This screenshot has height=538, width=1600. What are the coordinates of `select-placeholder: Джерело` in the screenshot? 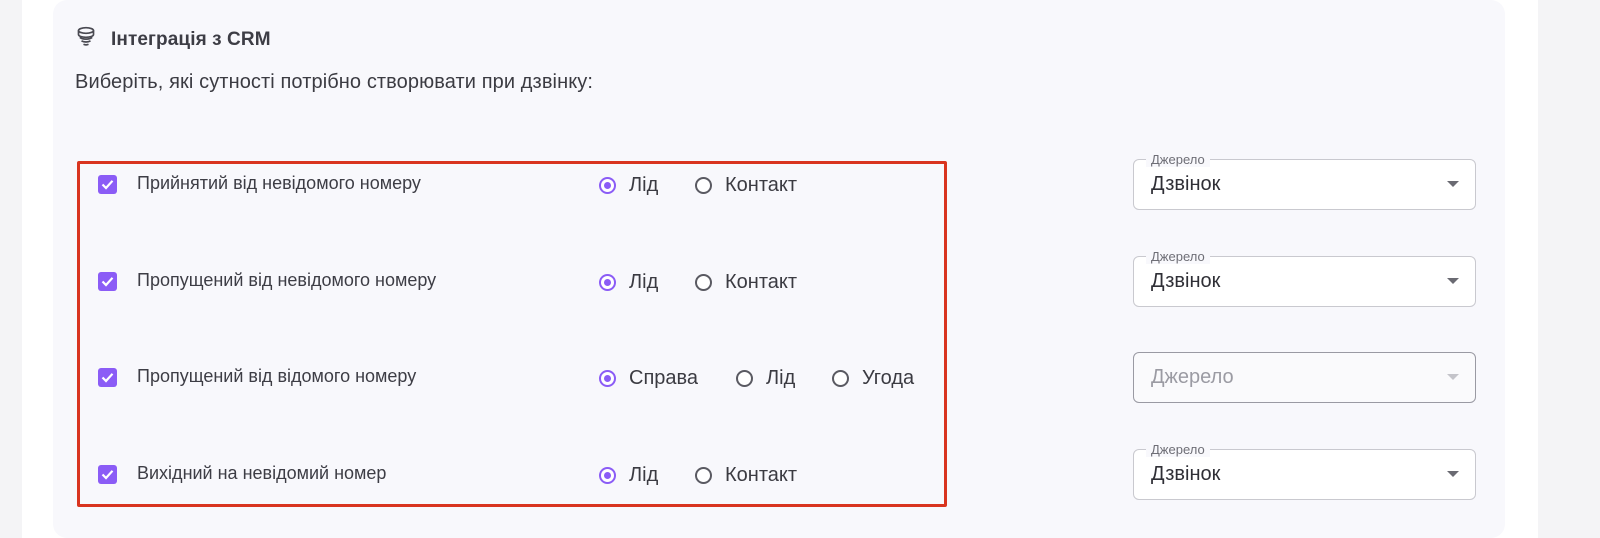 It's located at (1192, 377).